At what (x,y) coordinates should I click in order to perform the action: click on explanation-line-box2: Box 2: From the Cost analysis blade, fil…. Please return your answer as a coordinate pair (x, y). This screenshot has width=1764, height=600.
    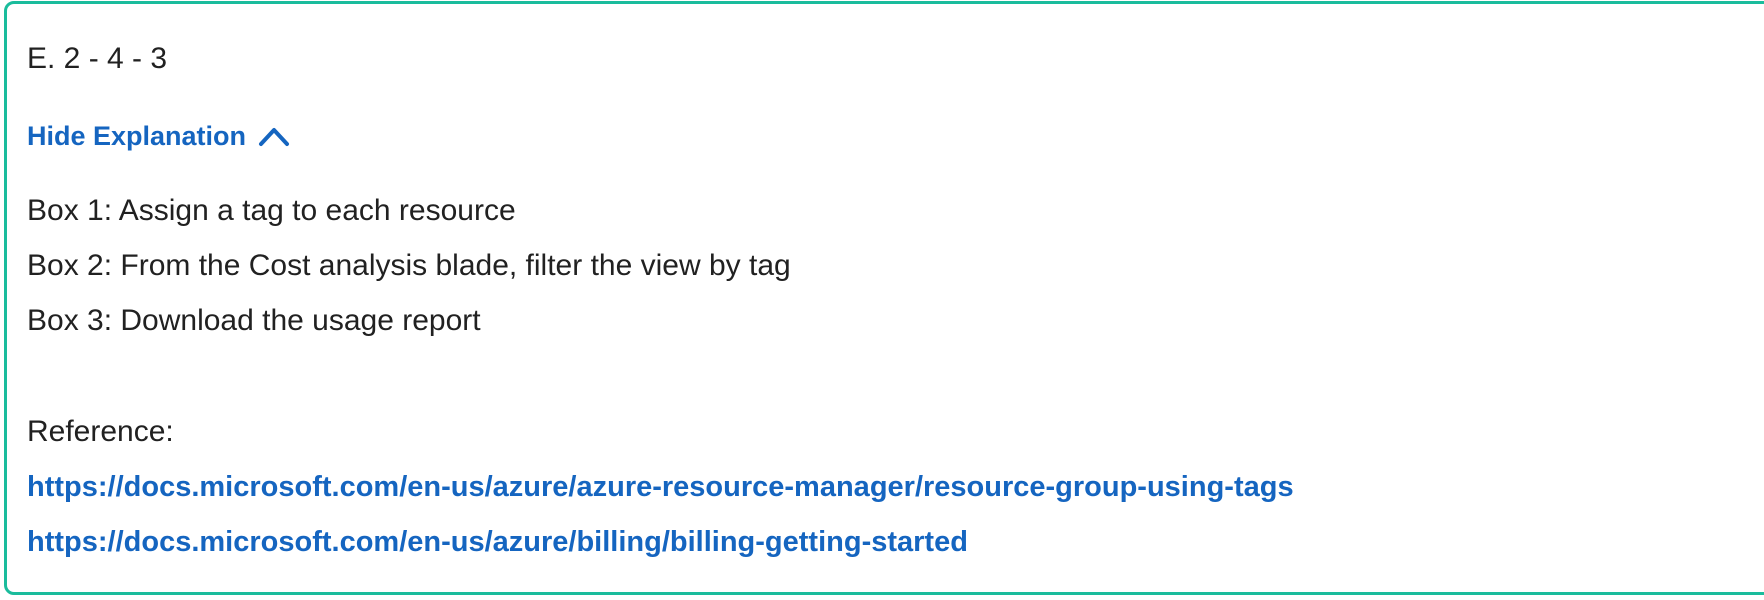
    Looking at the image, I should click on (409, 265).